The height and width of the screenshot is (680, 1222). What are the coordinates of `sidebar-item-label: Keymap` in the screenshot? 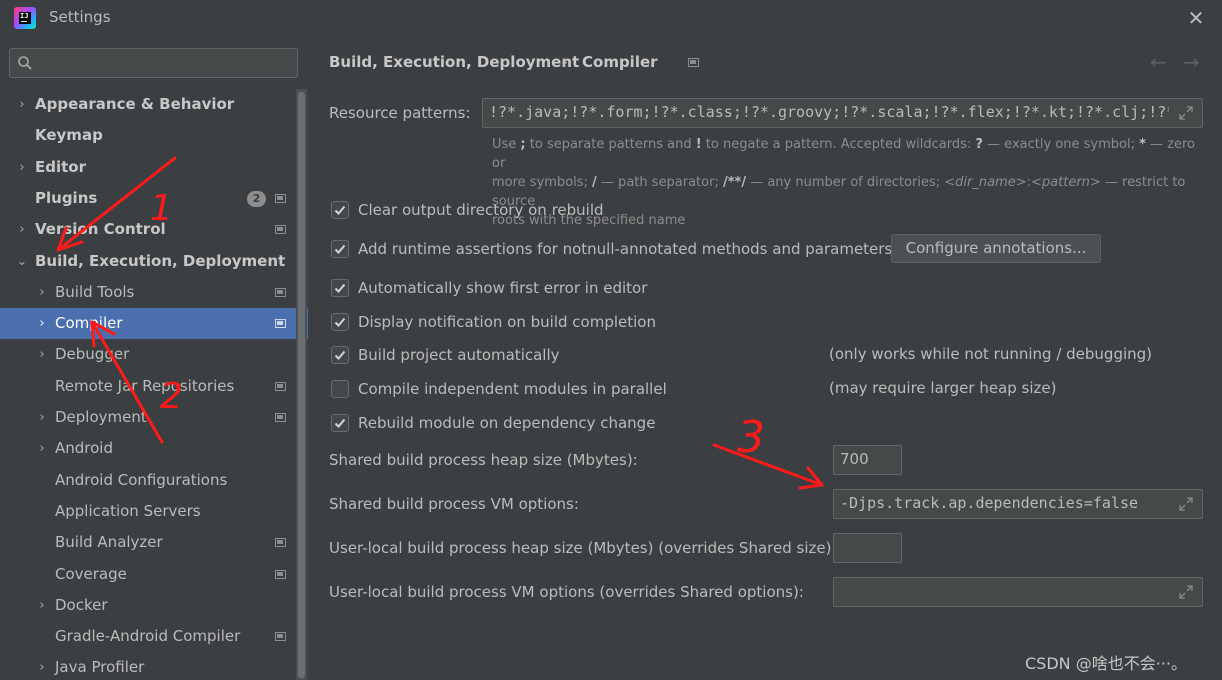 It's located at (69, 135).